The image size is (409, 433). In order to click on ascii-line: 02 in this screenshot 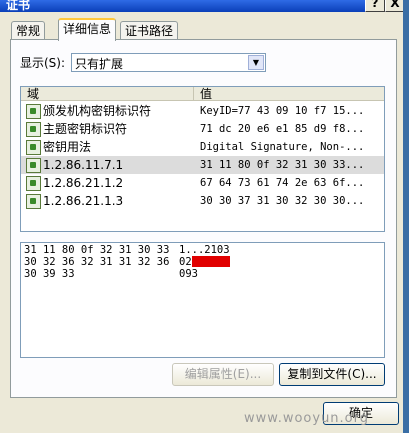, I will do `click(185, 262)`.